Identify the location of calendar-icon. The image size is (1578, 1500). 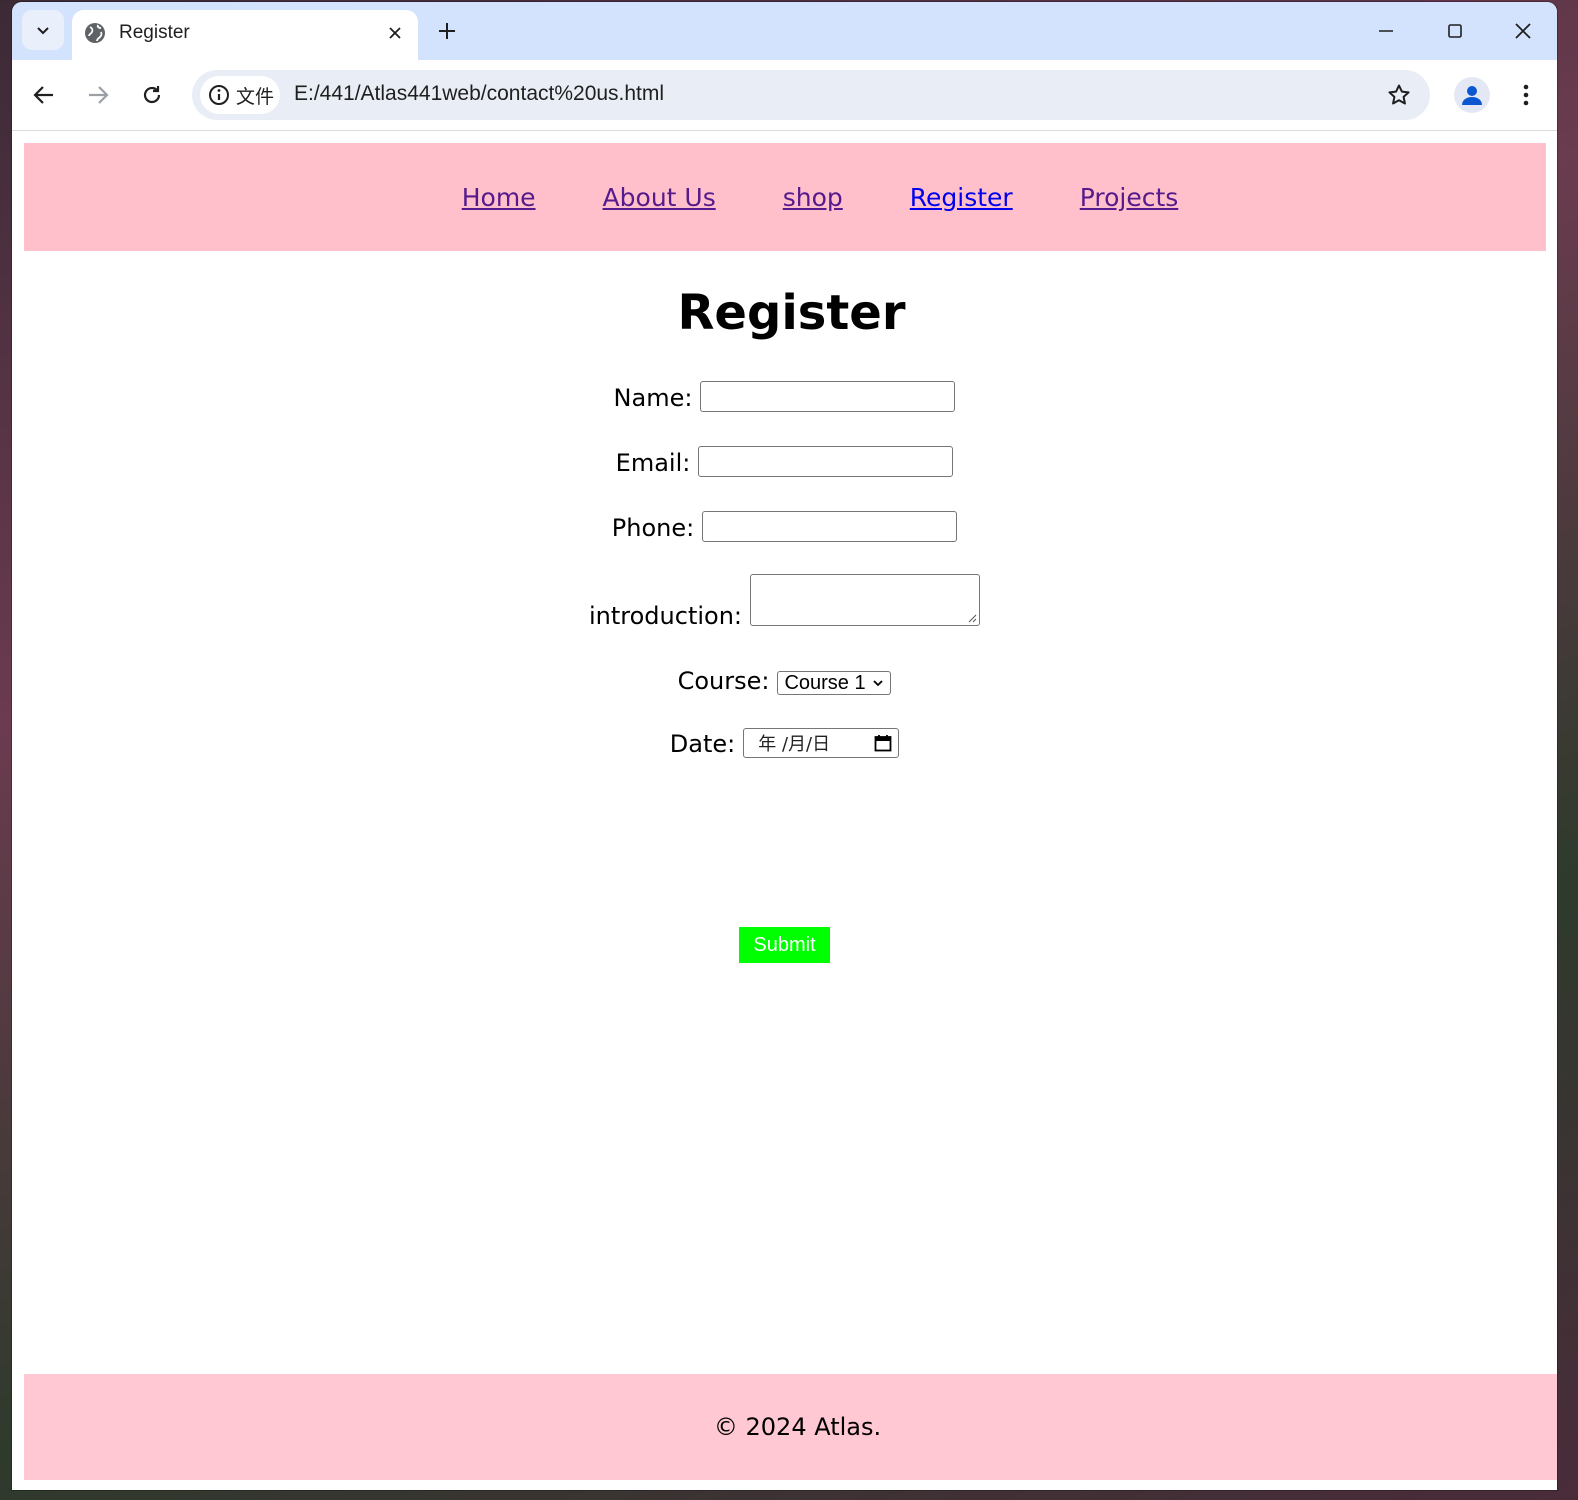
(883, 743).